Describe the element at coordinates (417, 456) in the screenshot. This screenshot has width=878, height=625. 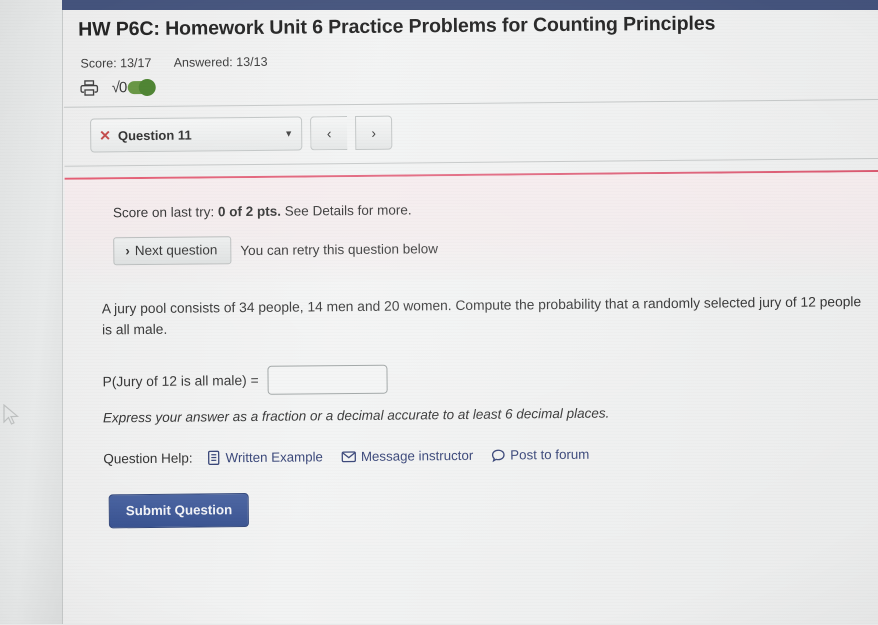
I see `message-instructor-label: Message instructor` at that location.